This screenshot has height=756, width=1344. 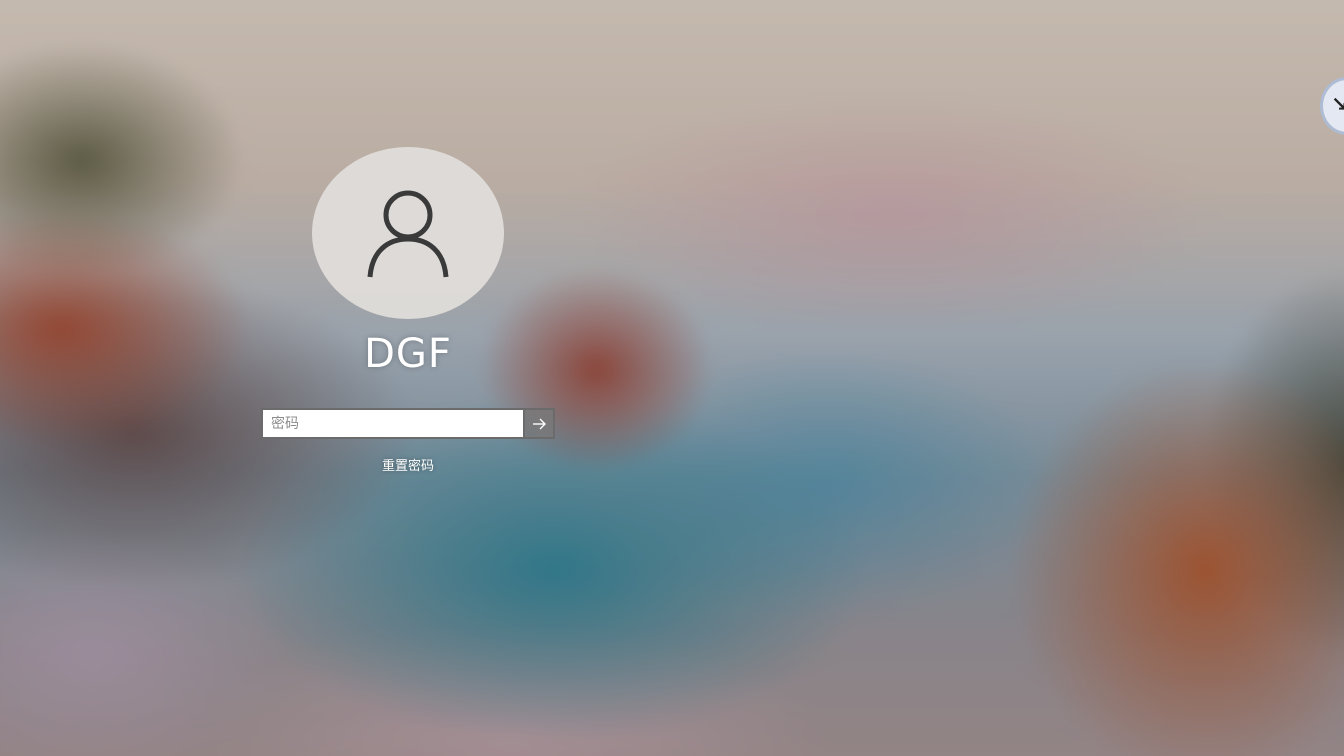 What do you see at coordinates (408, 354) in the screenshot?
I see `username-label: DGF` at bounding box center [408, 354].